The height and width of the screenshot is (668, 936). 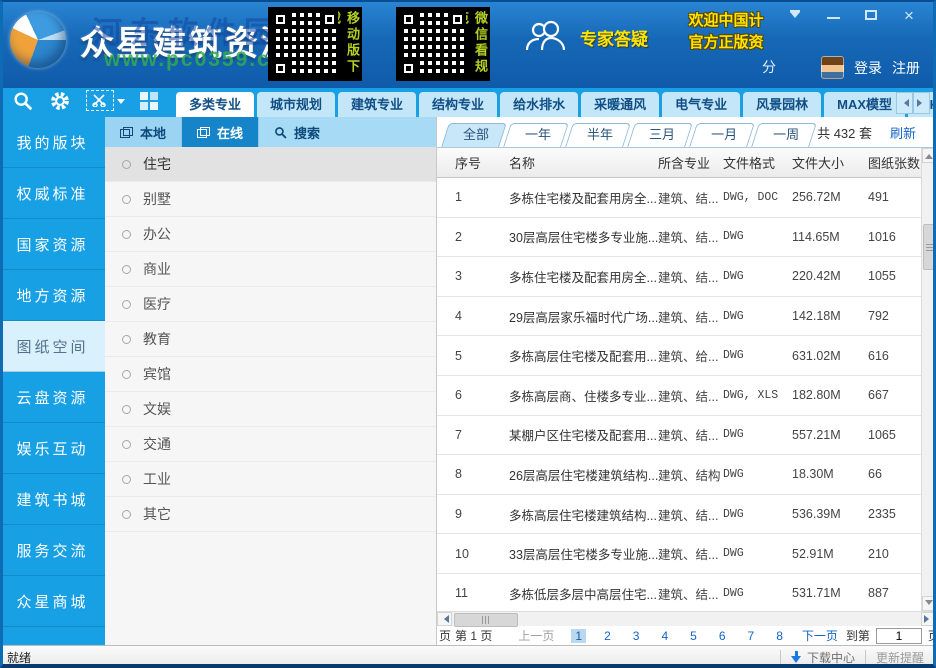 I want to click on tab-local: 本地, so click(x=144, y=132).